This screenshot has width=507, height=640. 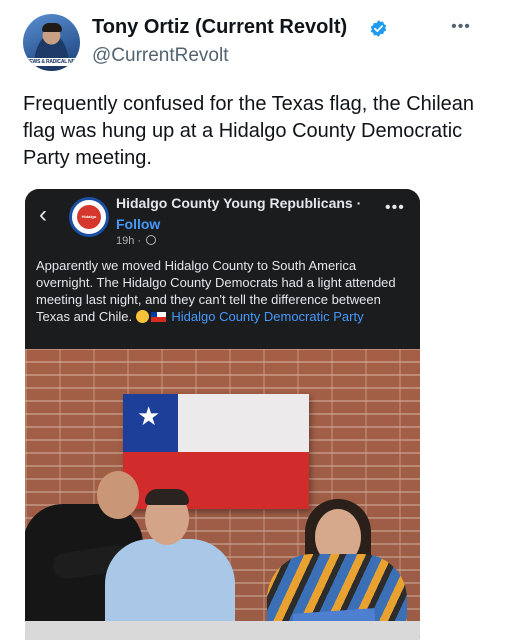 I want to click on author-avatar: NEWS & RADICAL NEWS, so click(x=51, y=42).